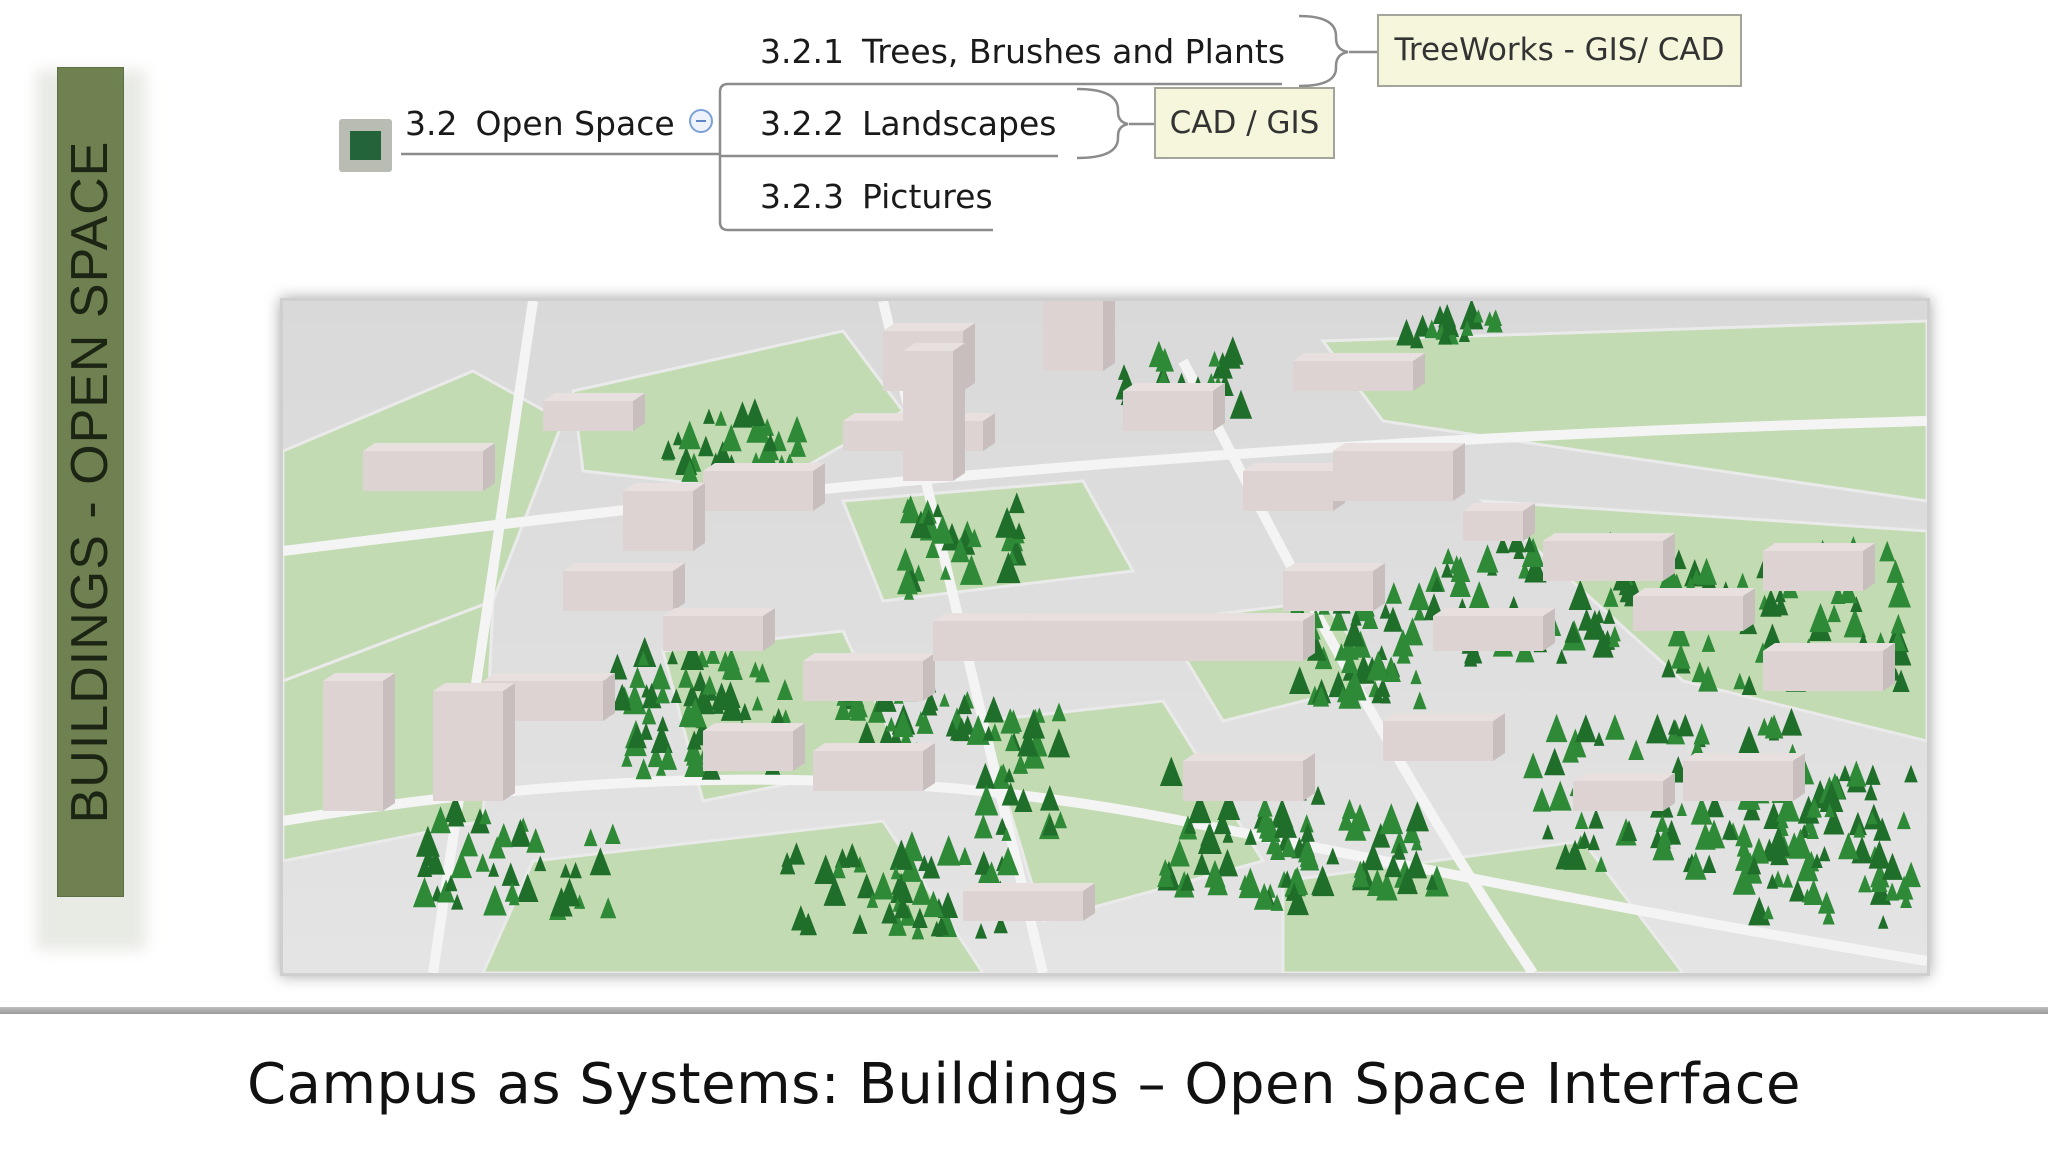 The width and height of the screenshot is (2048, 1152). I want to click on node-label: Landscapes, so click(959, 123).